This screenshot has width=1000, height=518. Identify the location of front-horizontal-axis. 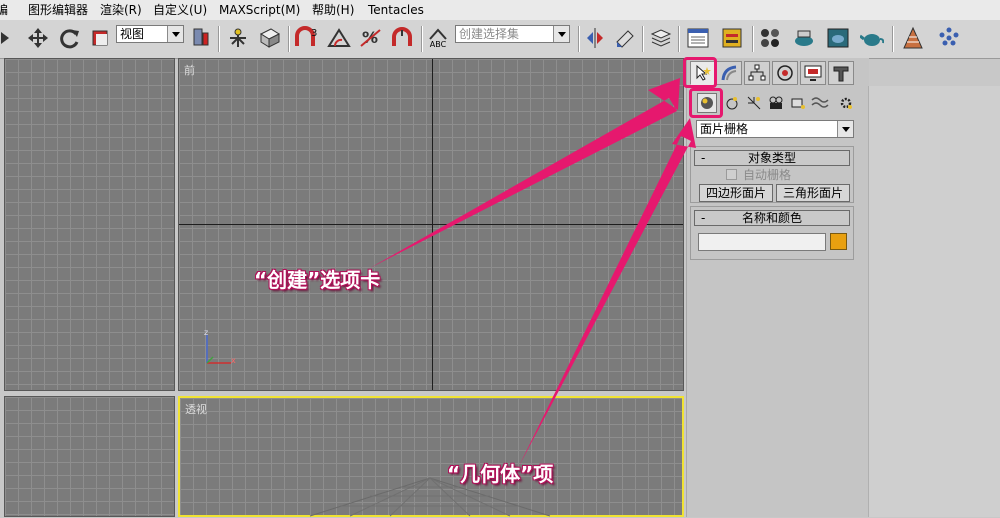
(431, 224).